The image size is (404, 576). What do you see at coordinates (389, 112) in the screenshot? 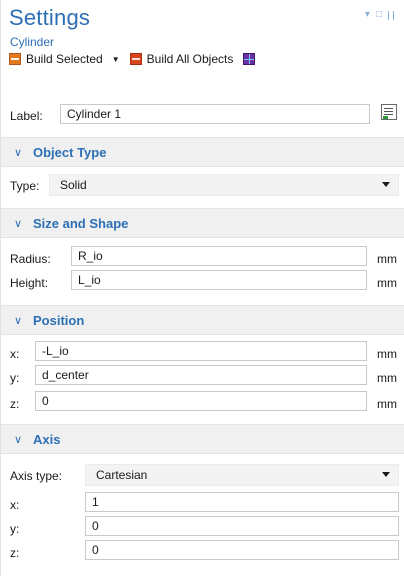
I see `label-edit-icon` at bounding box center [389, 112].